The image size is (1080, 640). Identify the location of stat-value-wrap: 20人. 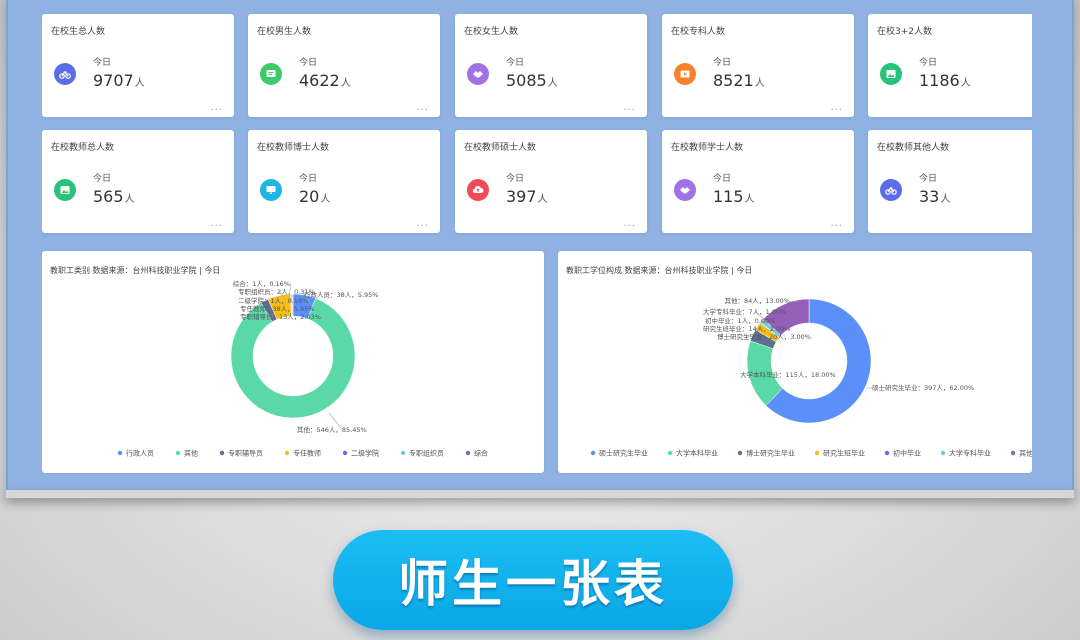
(314, 196).